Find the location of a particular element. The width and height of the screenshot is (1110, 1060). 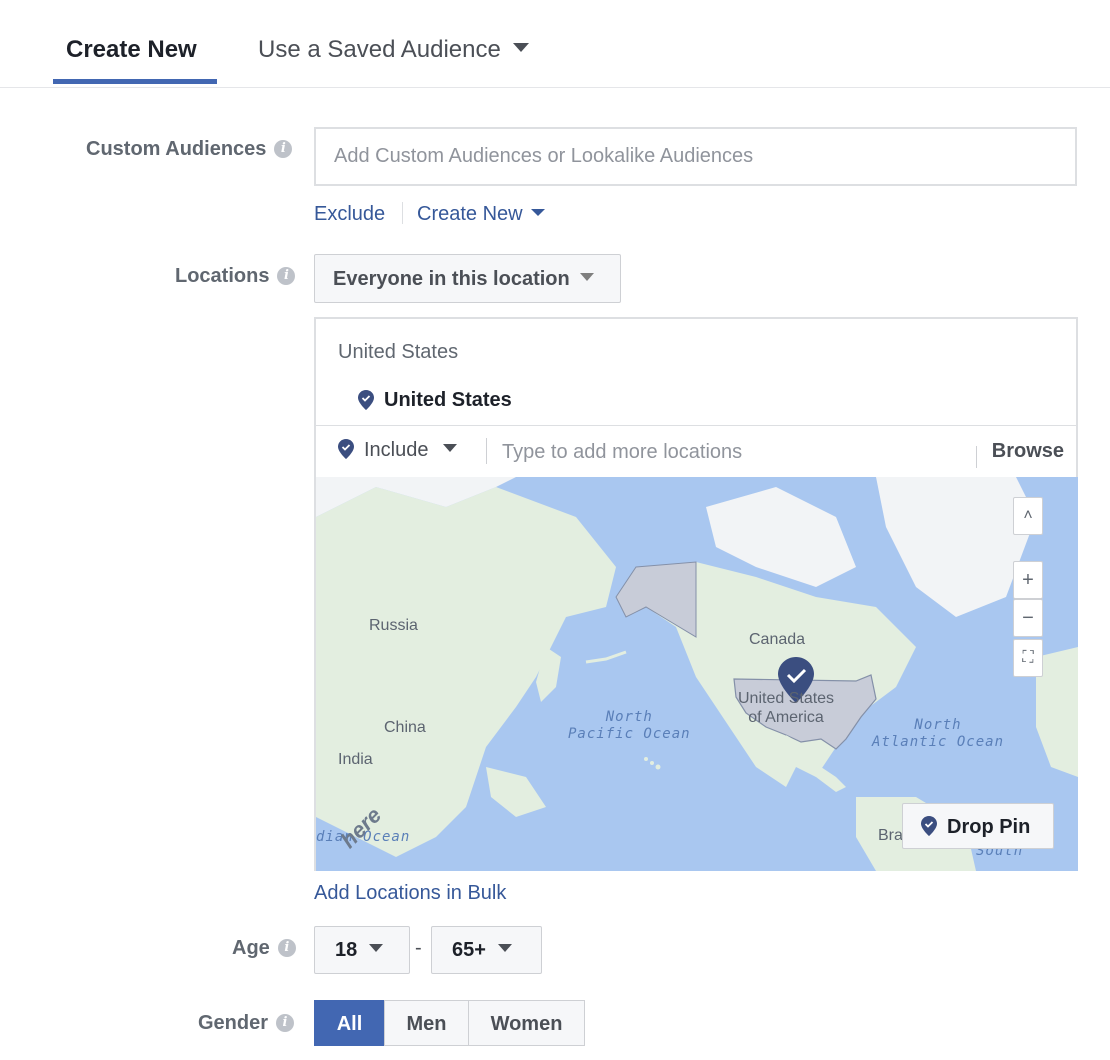

location-type-dropdown: Everyone in this location is located at coordinates (467, 278).